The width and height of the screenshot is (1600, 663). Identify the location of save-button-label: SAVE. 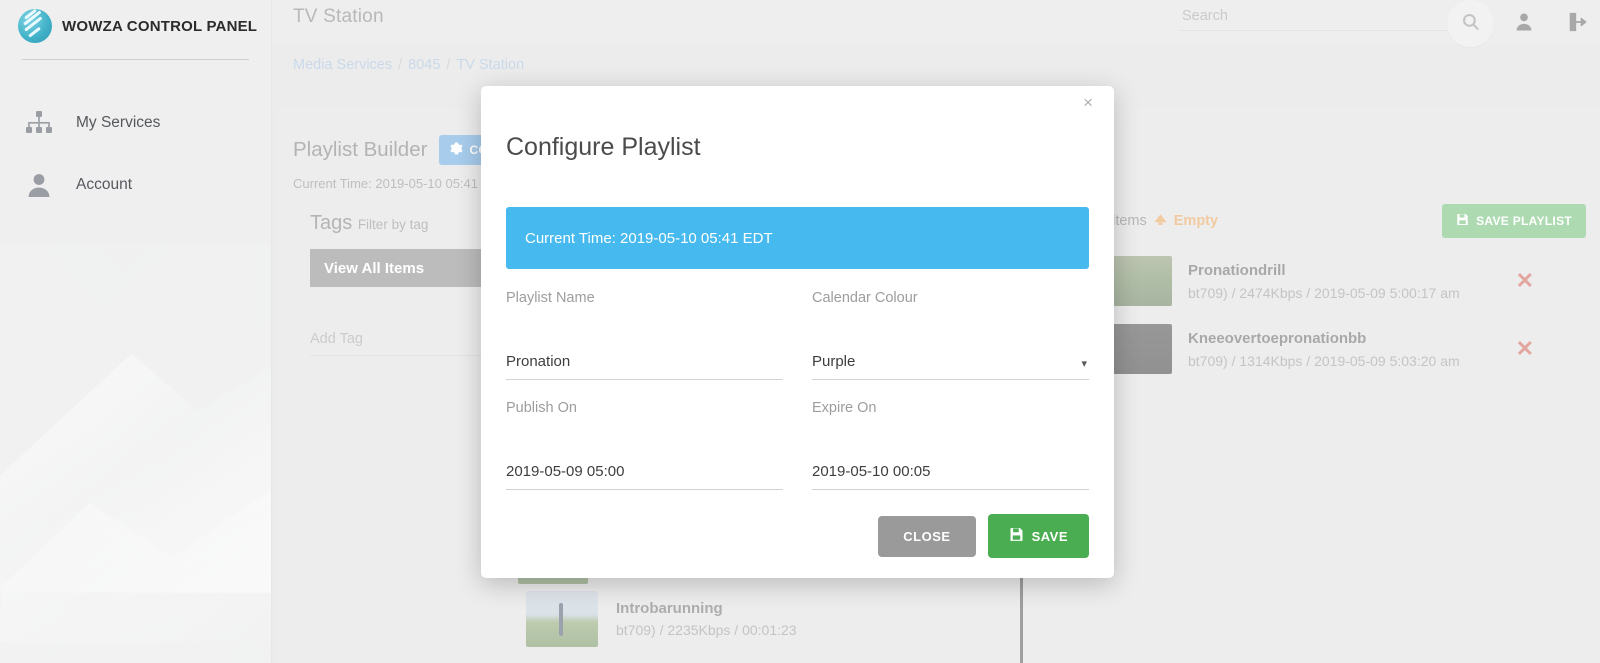
(1049, 536).